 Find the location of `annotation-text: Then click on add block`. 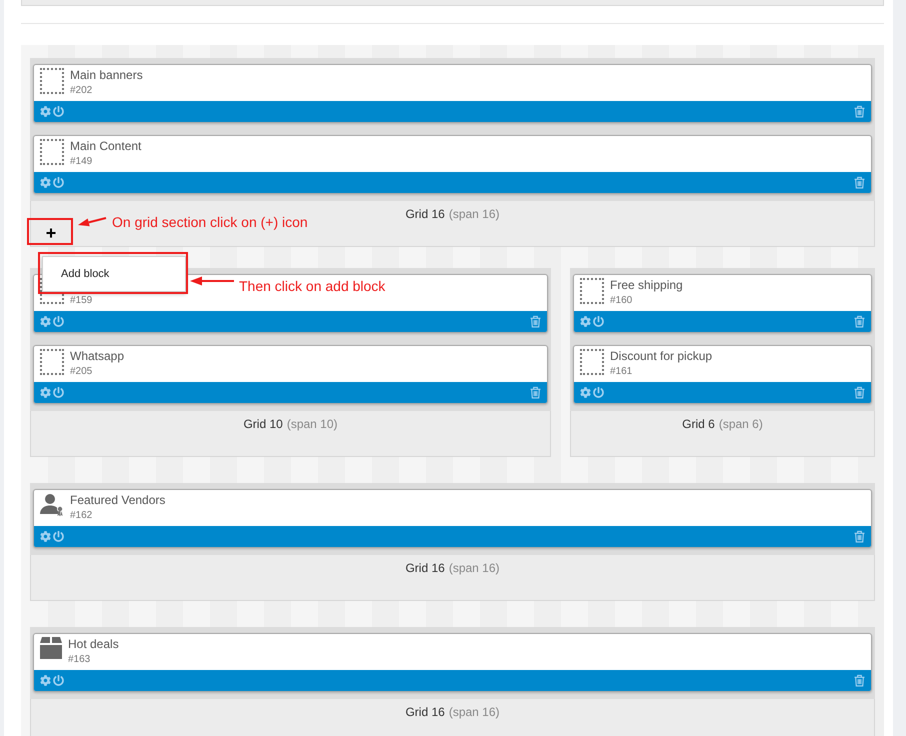

annotation-text: Then click on add block is located at coordinates (312, 286).